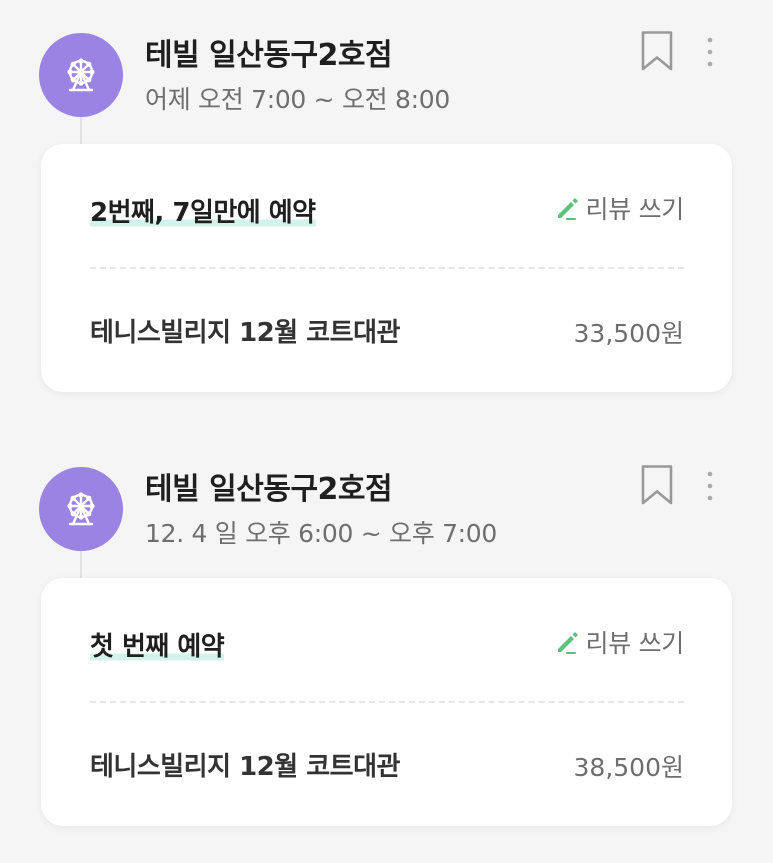 Image resolution: width=773 pixels, height=863 pixels. I want to click on reservation-time: 어제 오전 7:00 ~ 오전 8:00, so click(297, 99).